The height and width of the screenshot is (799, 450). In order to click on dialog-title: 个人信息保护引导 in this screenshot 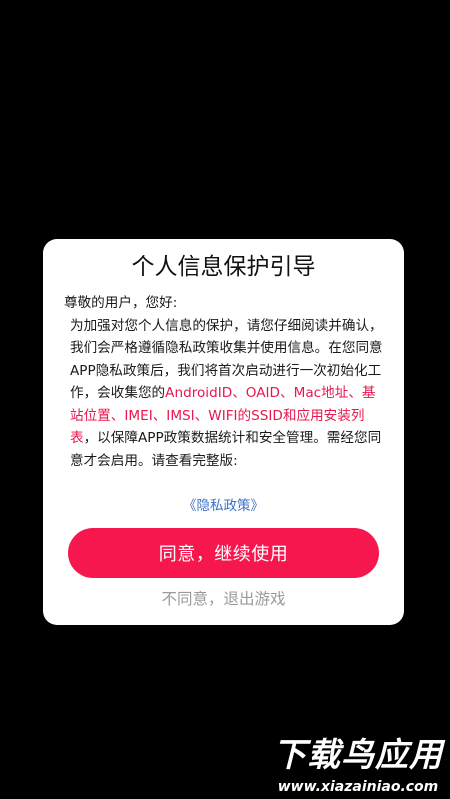, I will do `click(223, 267)`.